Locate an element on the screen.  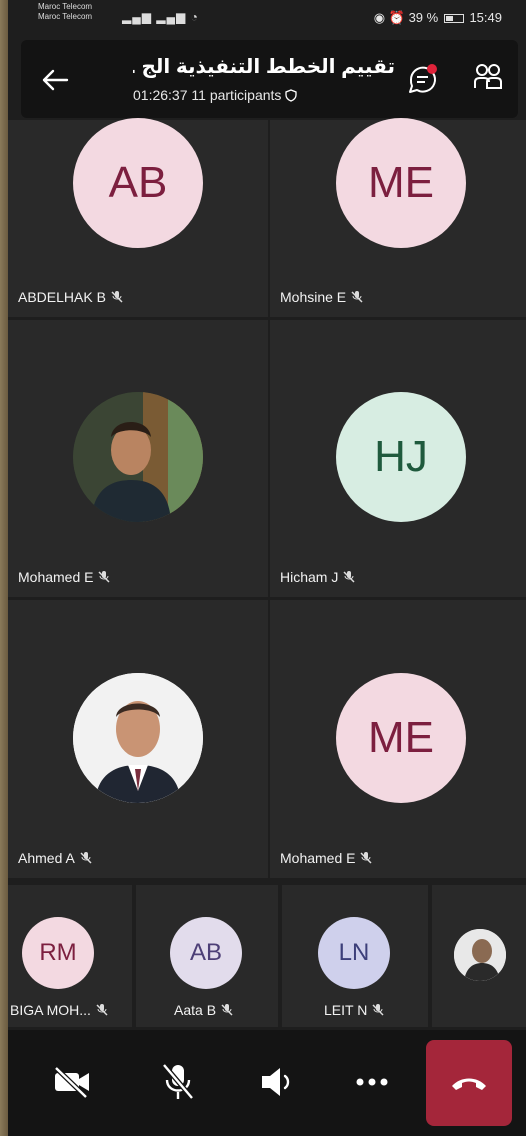
participant-name: LEIT N is located at coordinates (354, 1010).